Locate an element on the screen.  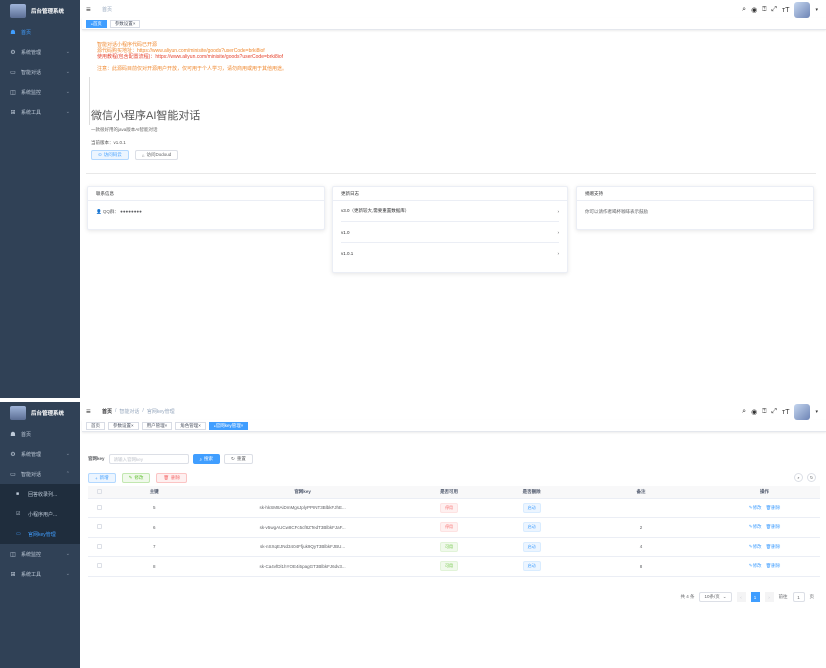
changelog-item: v3.0（更新较大,需要重置数据库） › is located at coordinates (450, 211).